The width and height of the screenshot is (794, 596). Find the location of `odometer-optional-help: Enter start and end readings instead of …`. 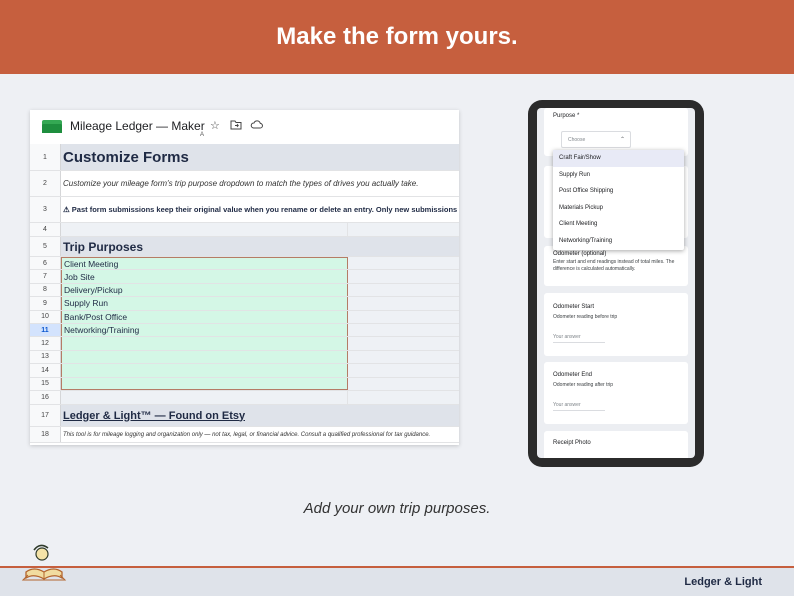

odometer-optional-help: Enter start and end readings instead of … is located at coordinates (614, 265).